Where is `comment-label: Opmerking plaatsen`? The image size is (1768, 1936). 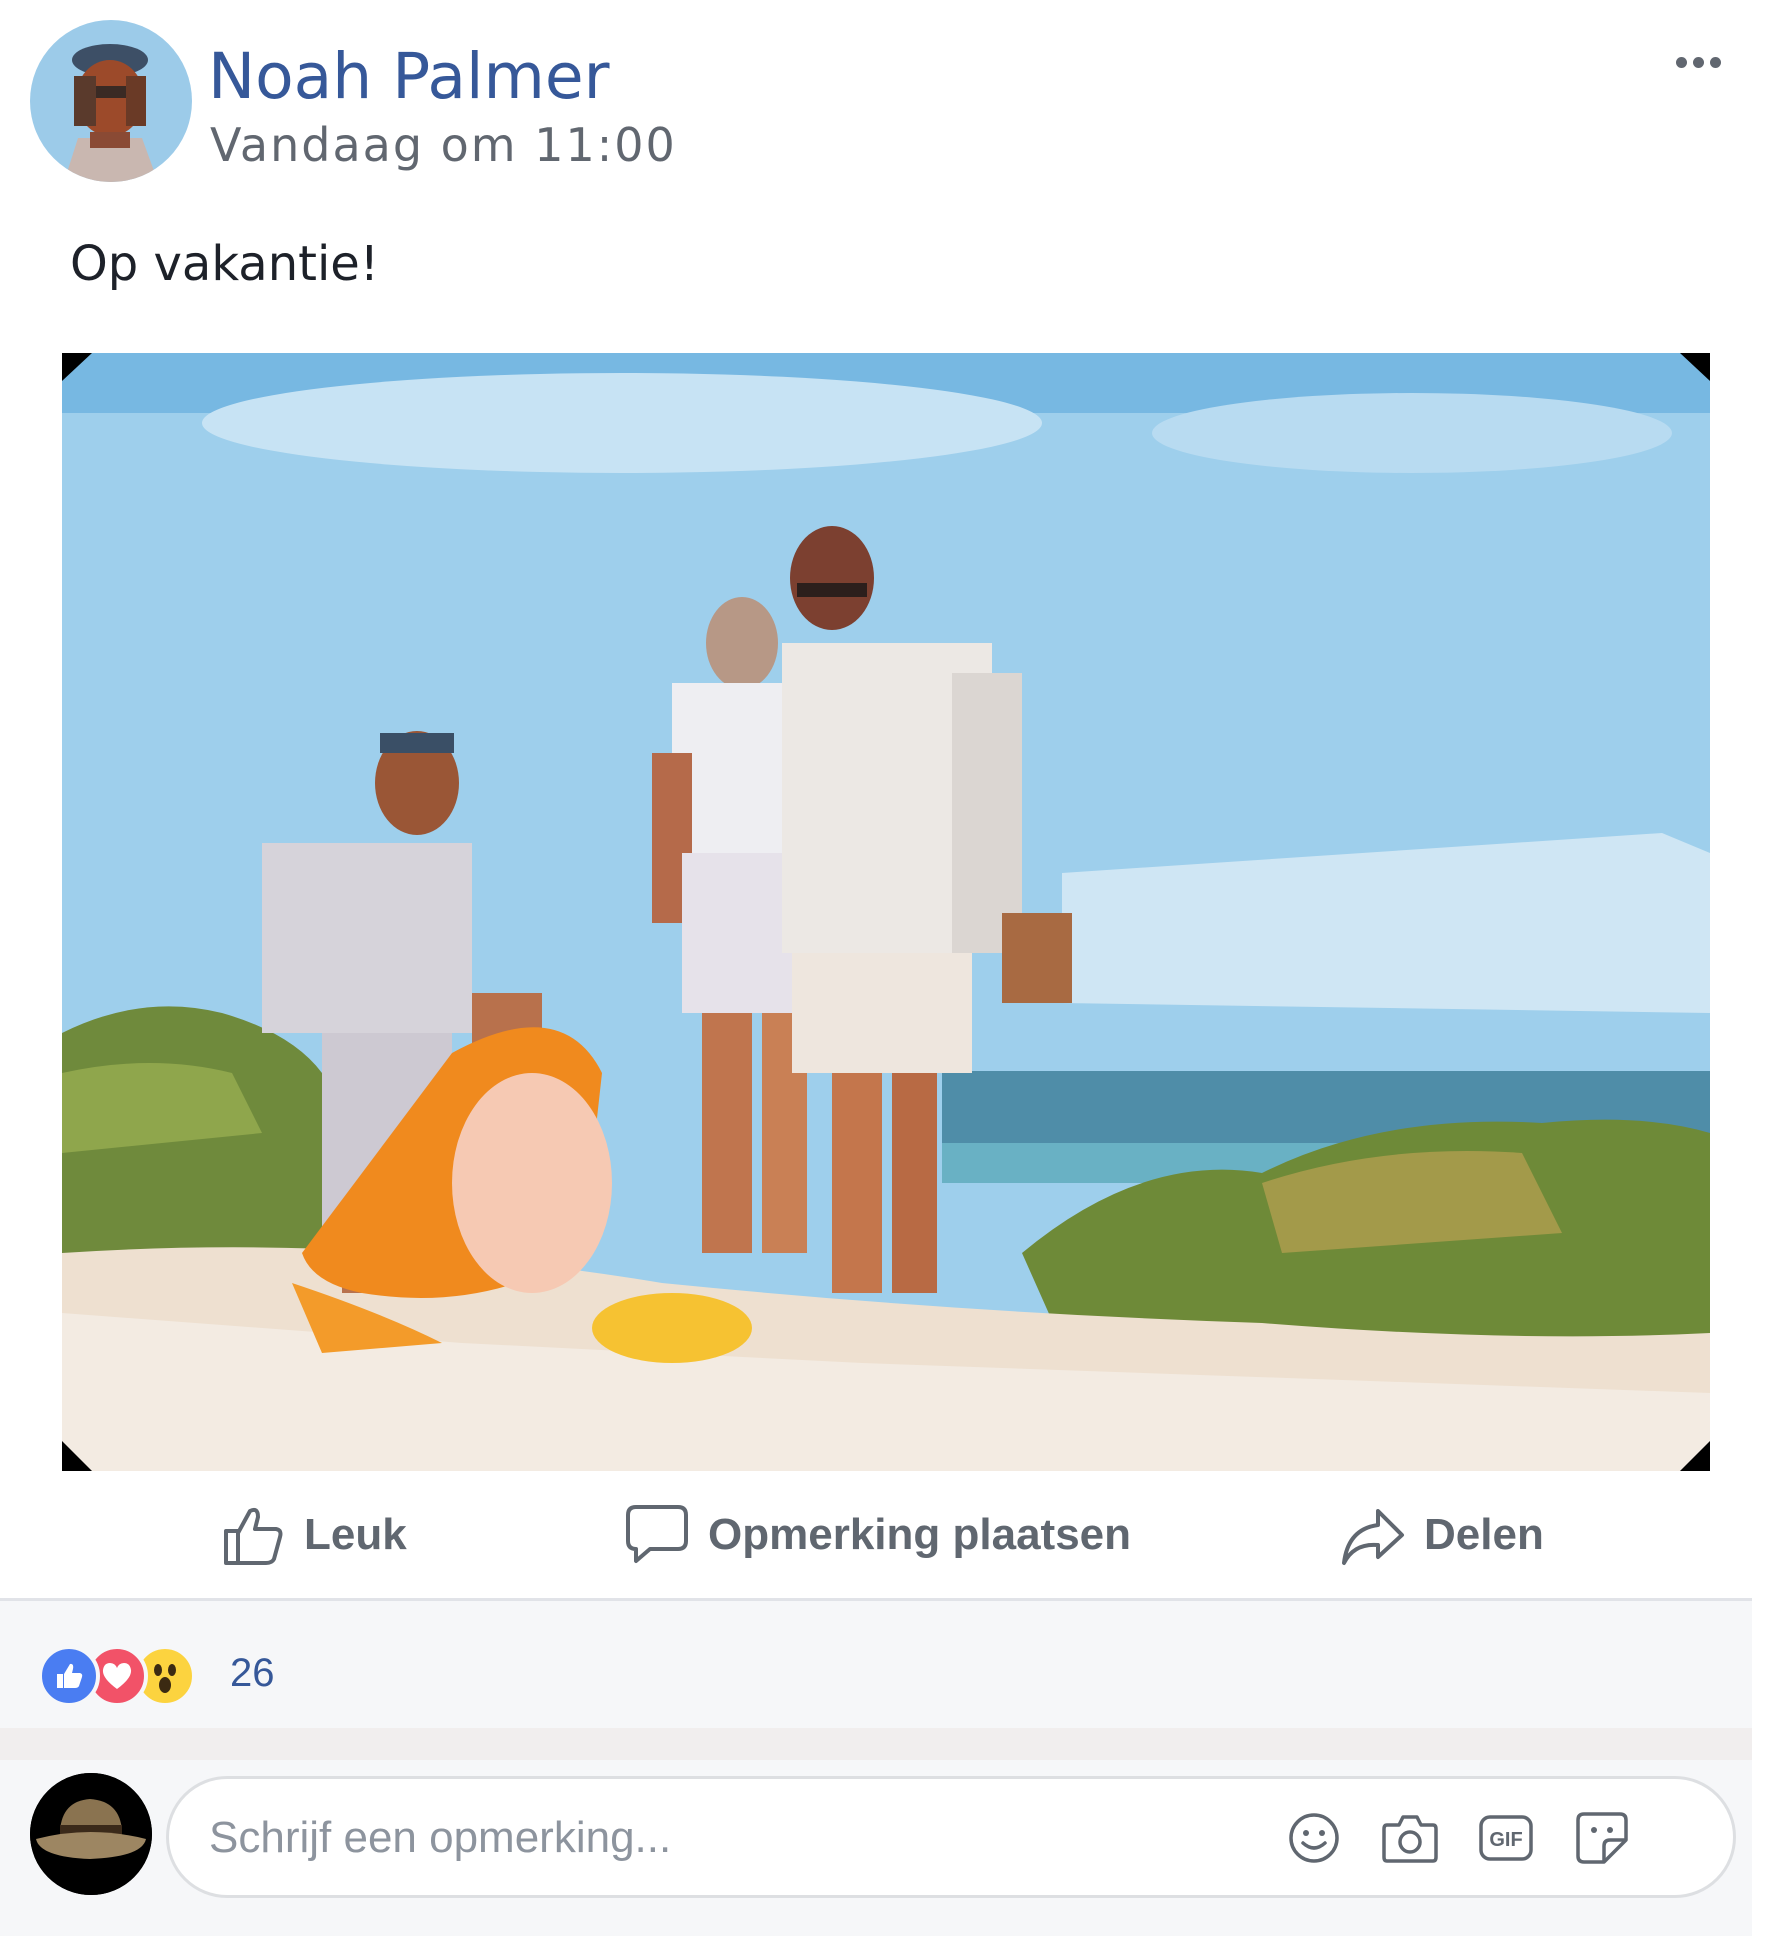 comment-label: Opmerking plaatsen is located at coordinates (920, 1534).